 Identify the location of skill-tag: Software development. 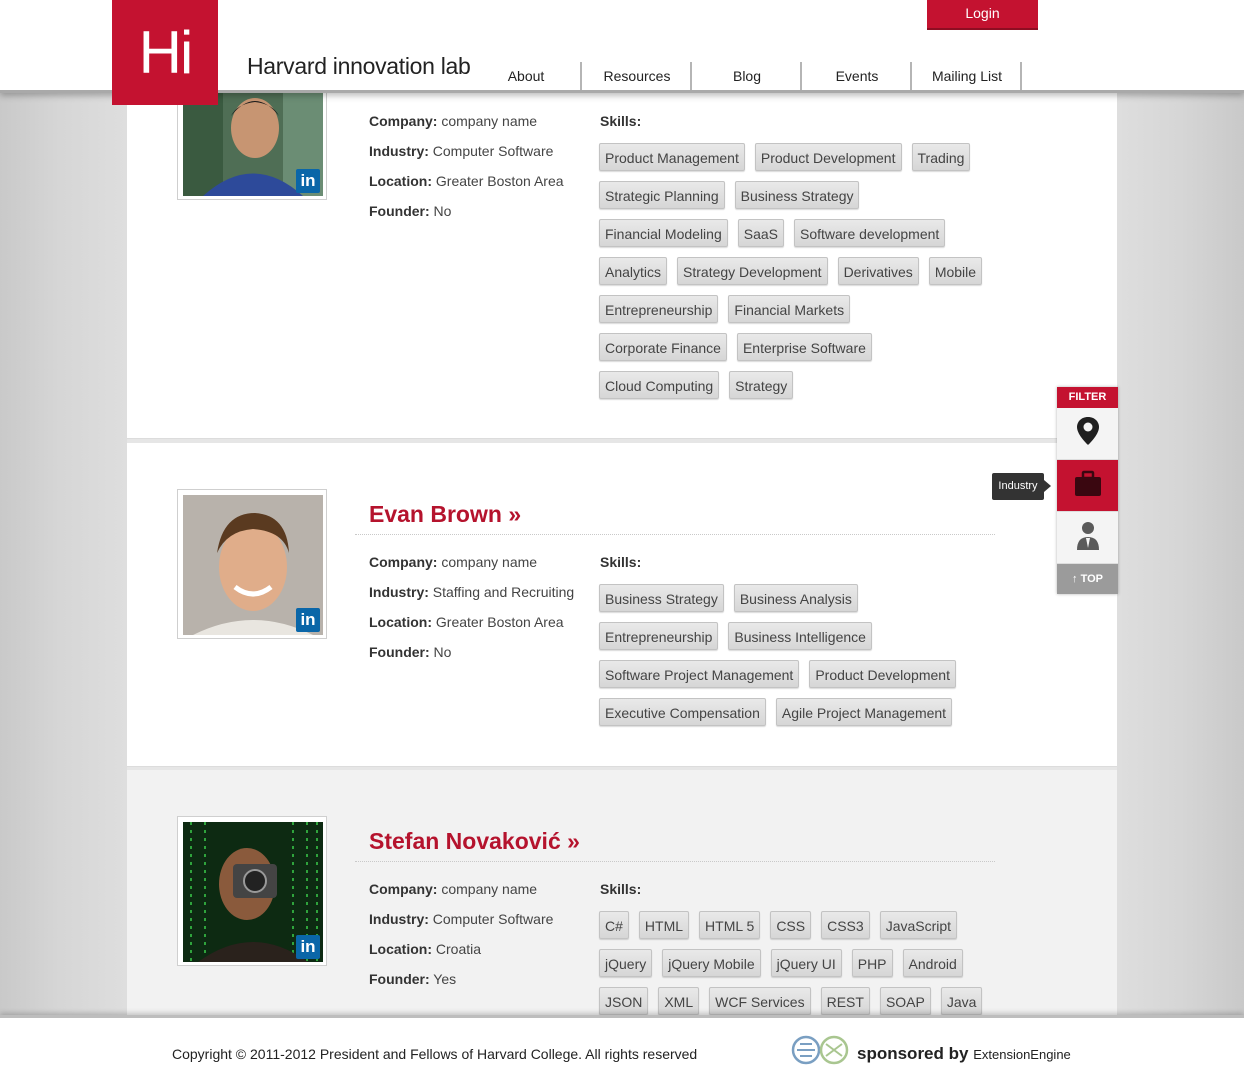
(869, 233).